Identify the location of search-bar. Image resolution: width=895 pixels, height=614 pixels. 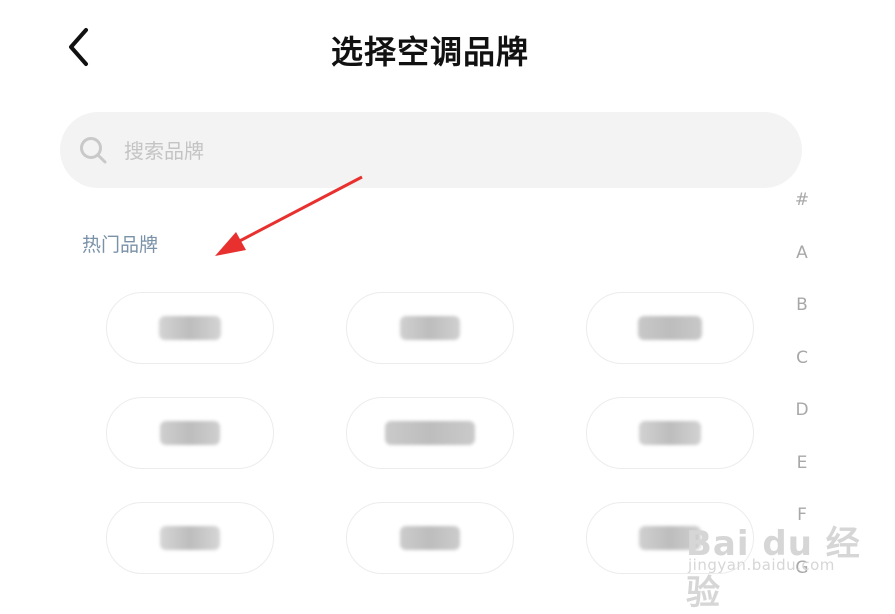
(431, 150).